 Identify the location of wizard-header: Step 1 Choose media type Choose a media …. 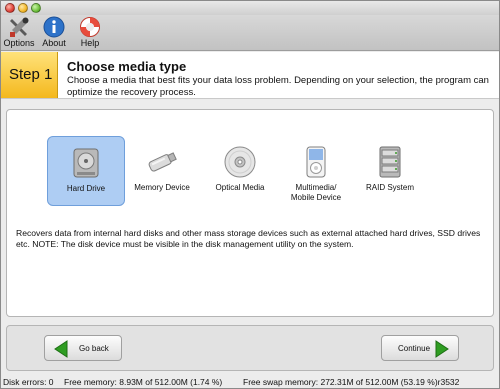
(250, 75).